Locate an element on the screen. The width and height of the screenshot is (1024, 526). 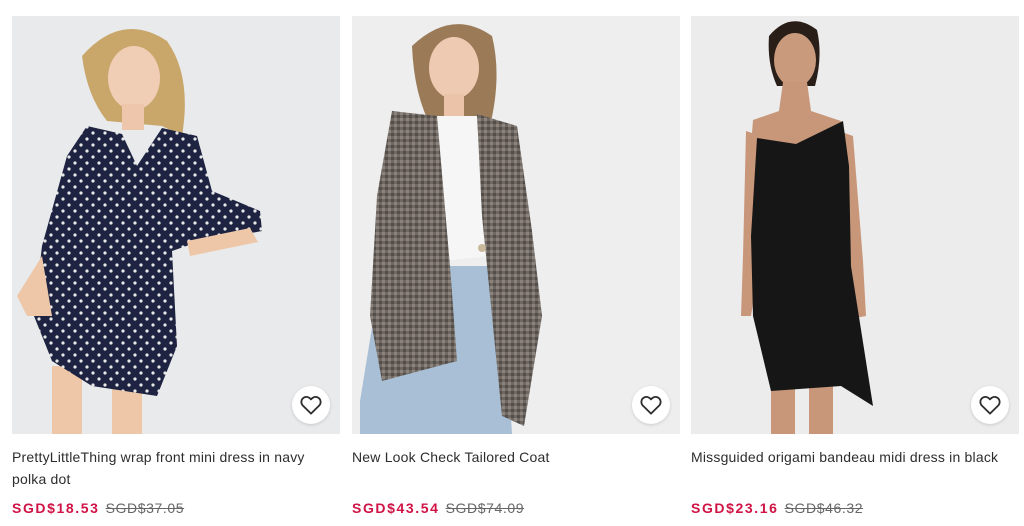
sale-price: SGD$23.16 is located at coordinates (735, 508).